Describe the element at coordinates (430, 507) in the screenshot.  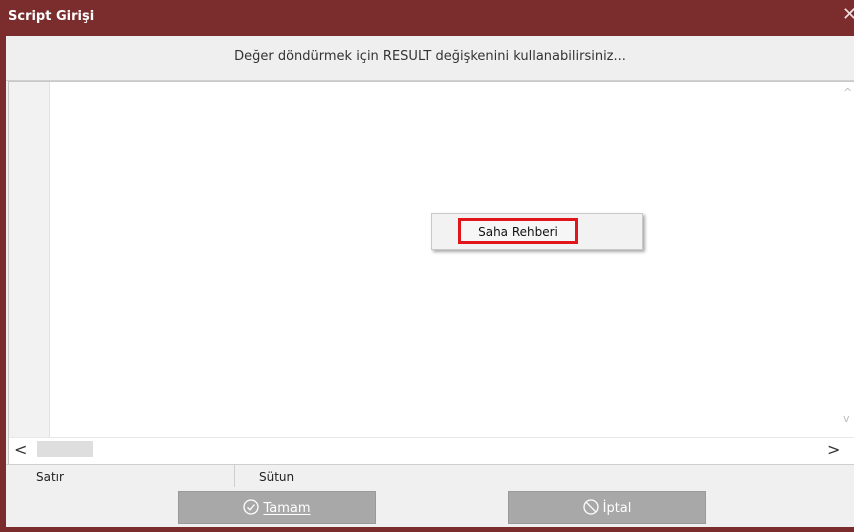
I see `button-bar: Tamam İptal` at that location.